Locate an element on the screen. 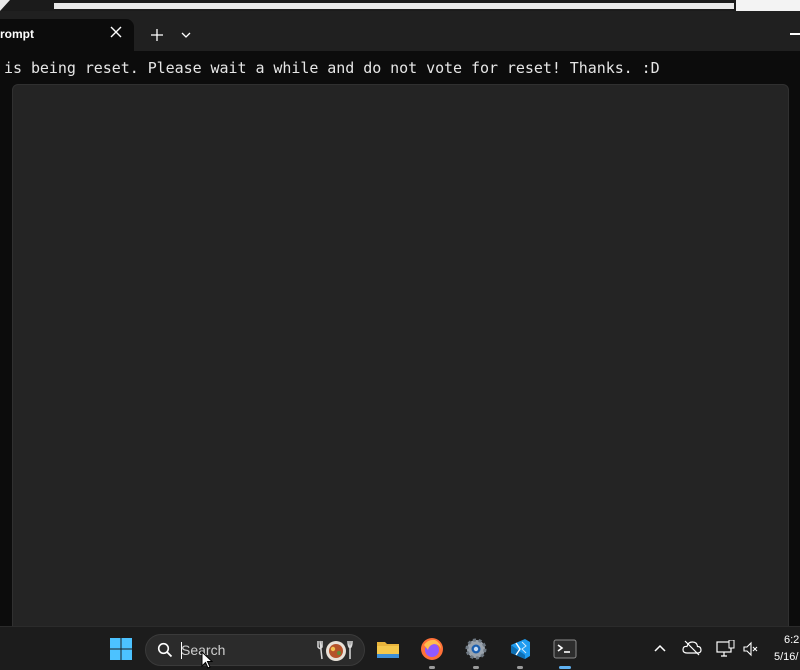 This screenshot has height=670, width=800. mouse-cursor-icon is located at coordinates (207, 660).